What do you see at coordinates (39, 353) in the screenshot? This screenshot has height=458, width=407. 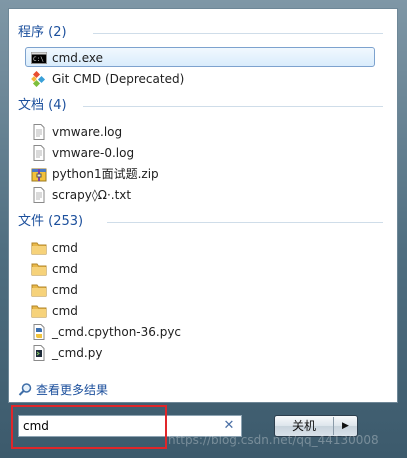 I see `python-file-icon` at bounding box center [39, 353].